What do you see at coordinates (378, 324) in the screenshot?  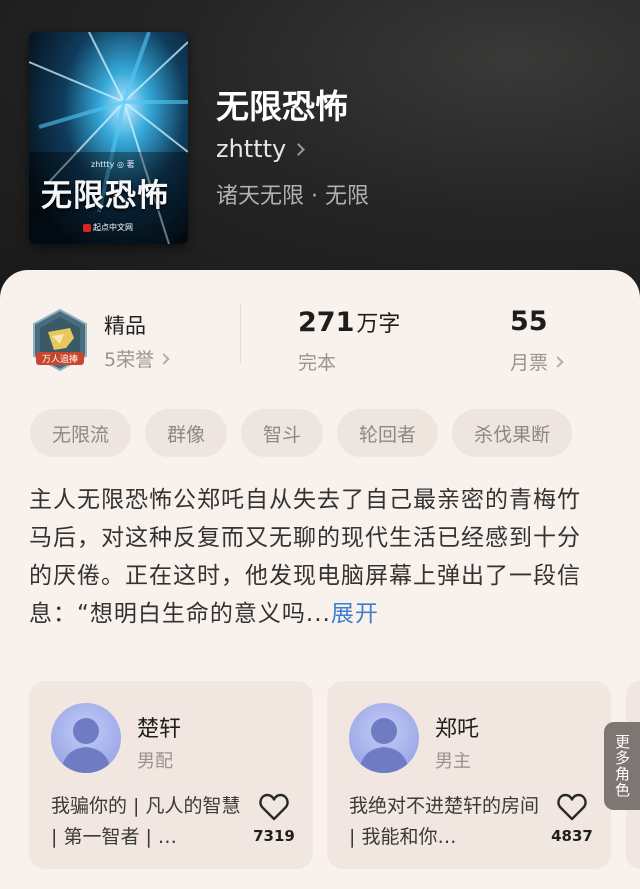 I see `word-count-unit: 万字` at bounding box center [378, 324].